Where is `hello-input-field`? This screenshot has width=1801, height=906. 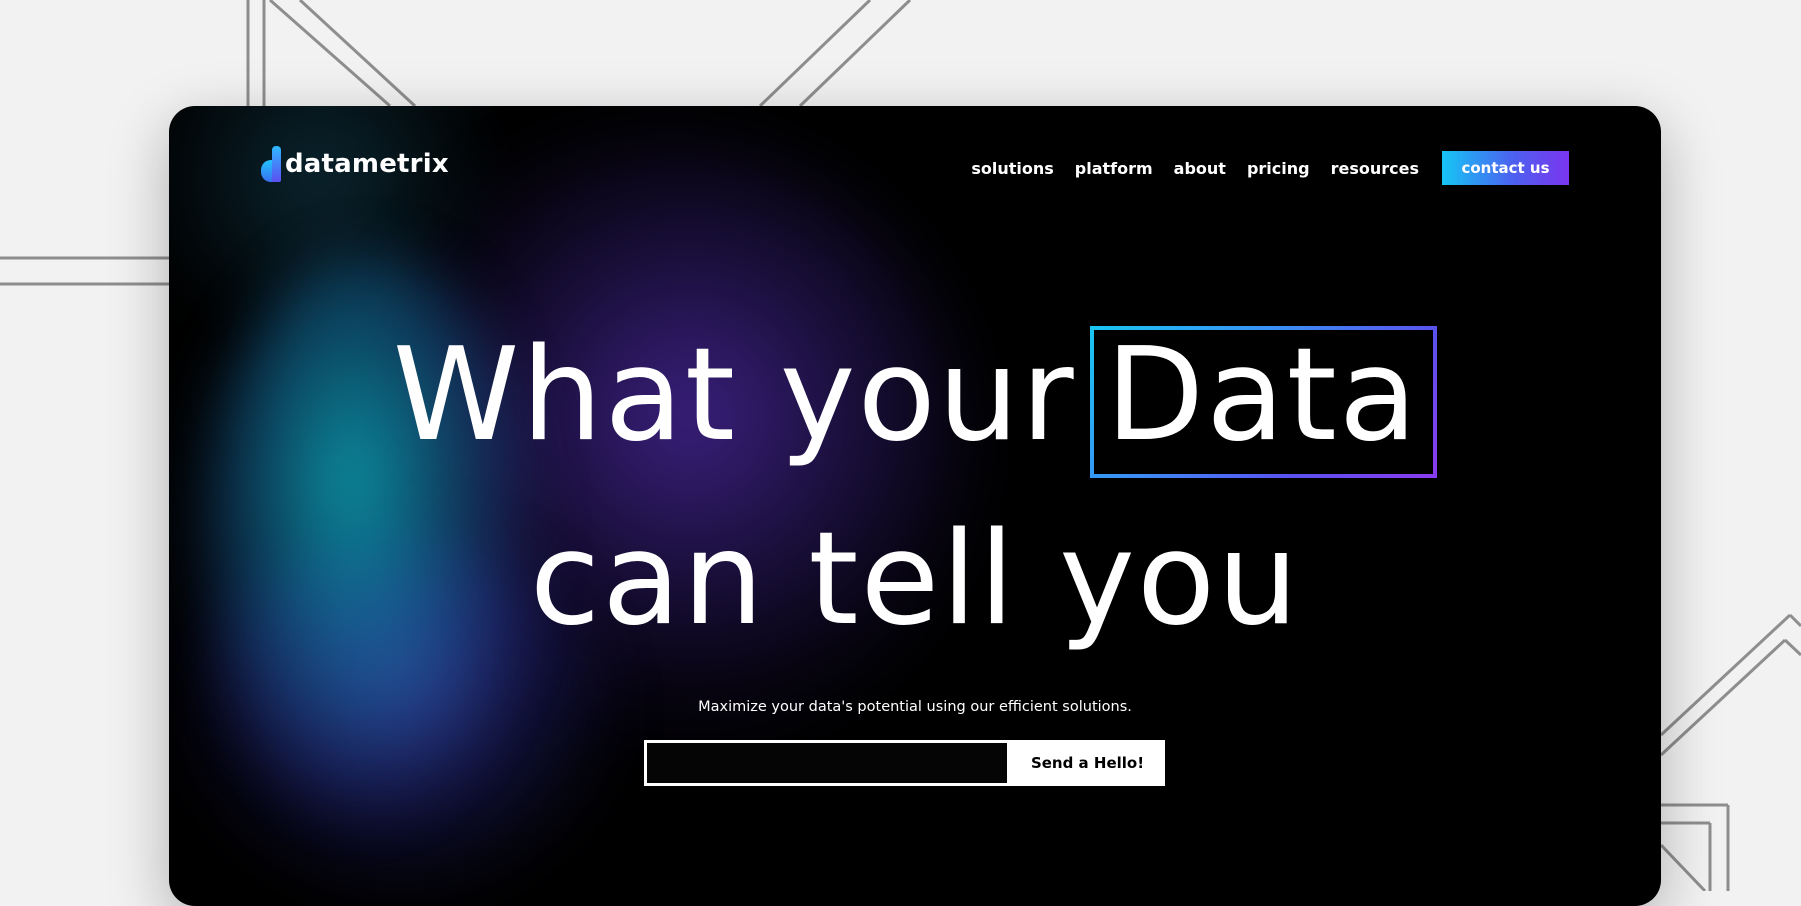 hello-input-field is located at coordinates (827, 763).